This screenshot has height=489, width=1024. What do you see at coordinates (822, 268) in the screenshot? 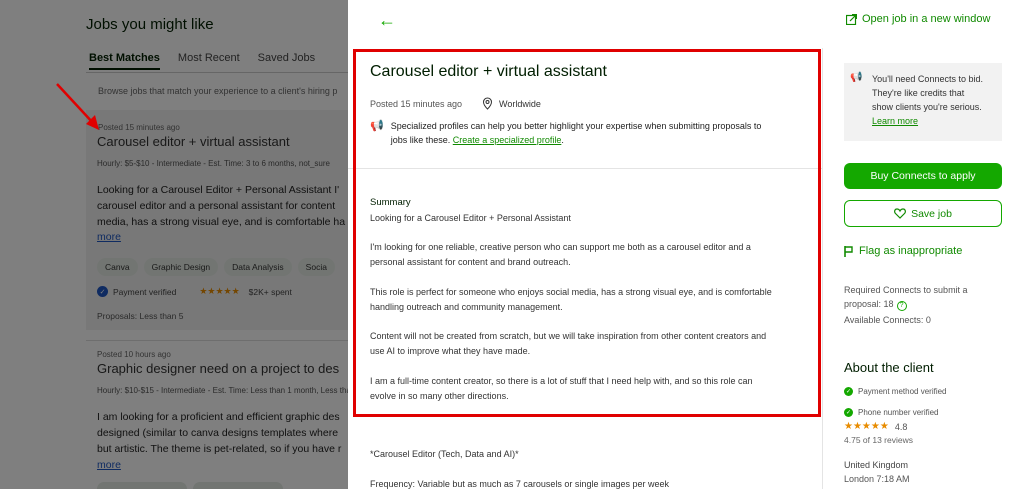
I see `column-divider` at bounding box center [822, 268].